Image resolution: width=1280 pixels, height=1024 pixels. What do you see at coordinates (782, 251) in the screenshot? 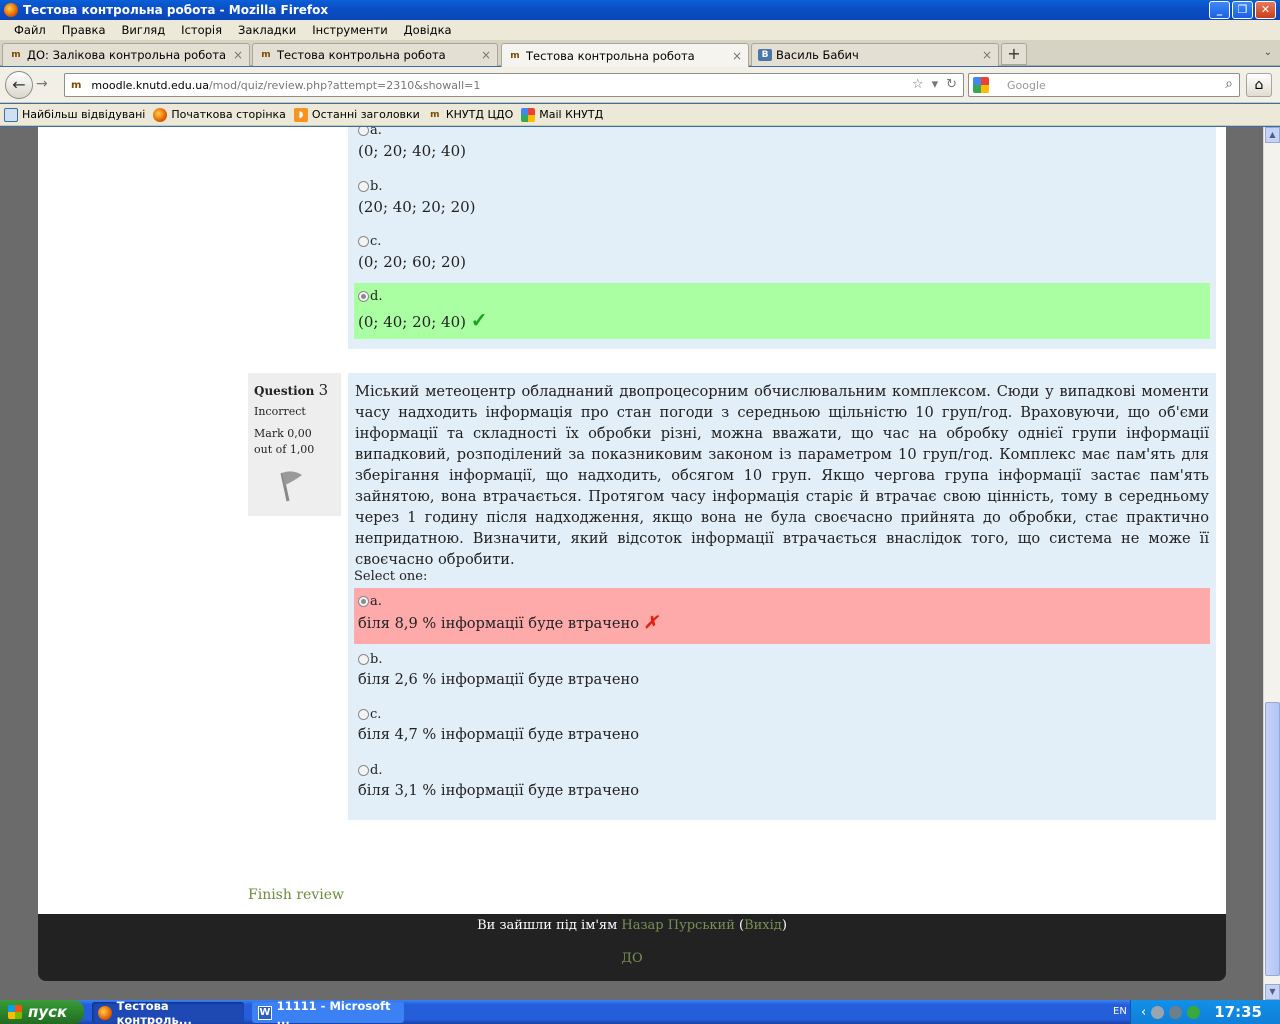
I see `answer-option: c. (0; 20; 60; 20)` at bounding box center [782, 251].